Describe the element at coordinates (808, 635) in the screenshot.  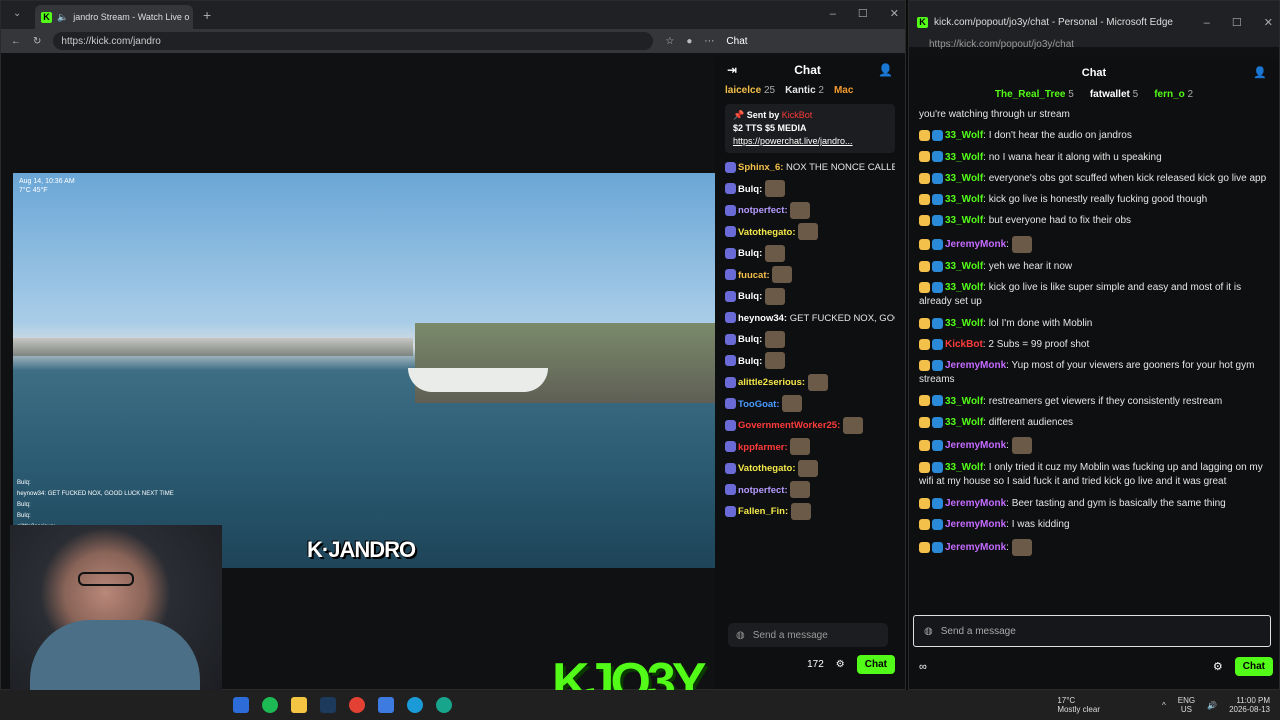
I see `chat-input: ◍ Send a message` at that location.